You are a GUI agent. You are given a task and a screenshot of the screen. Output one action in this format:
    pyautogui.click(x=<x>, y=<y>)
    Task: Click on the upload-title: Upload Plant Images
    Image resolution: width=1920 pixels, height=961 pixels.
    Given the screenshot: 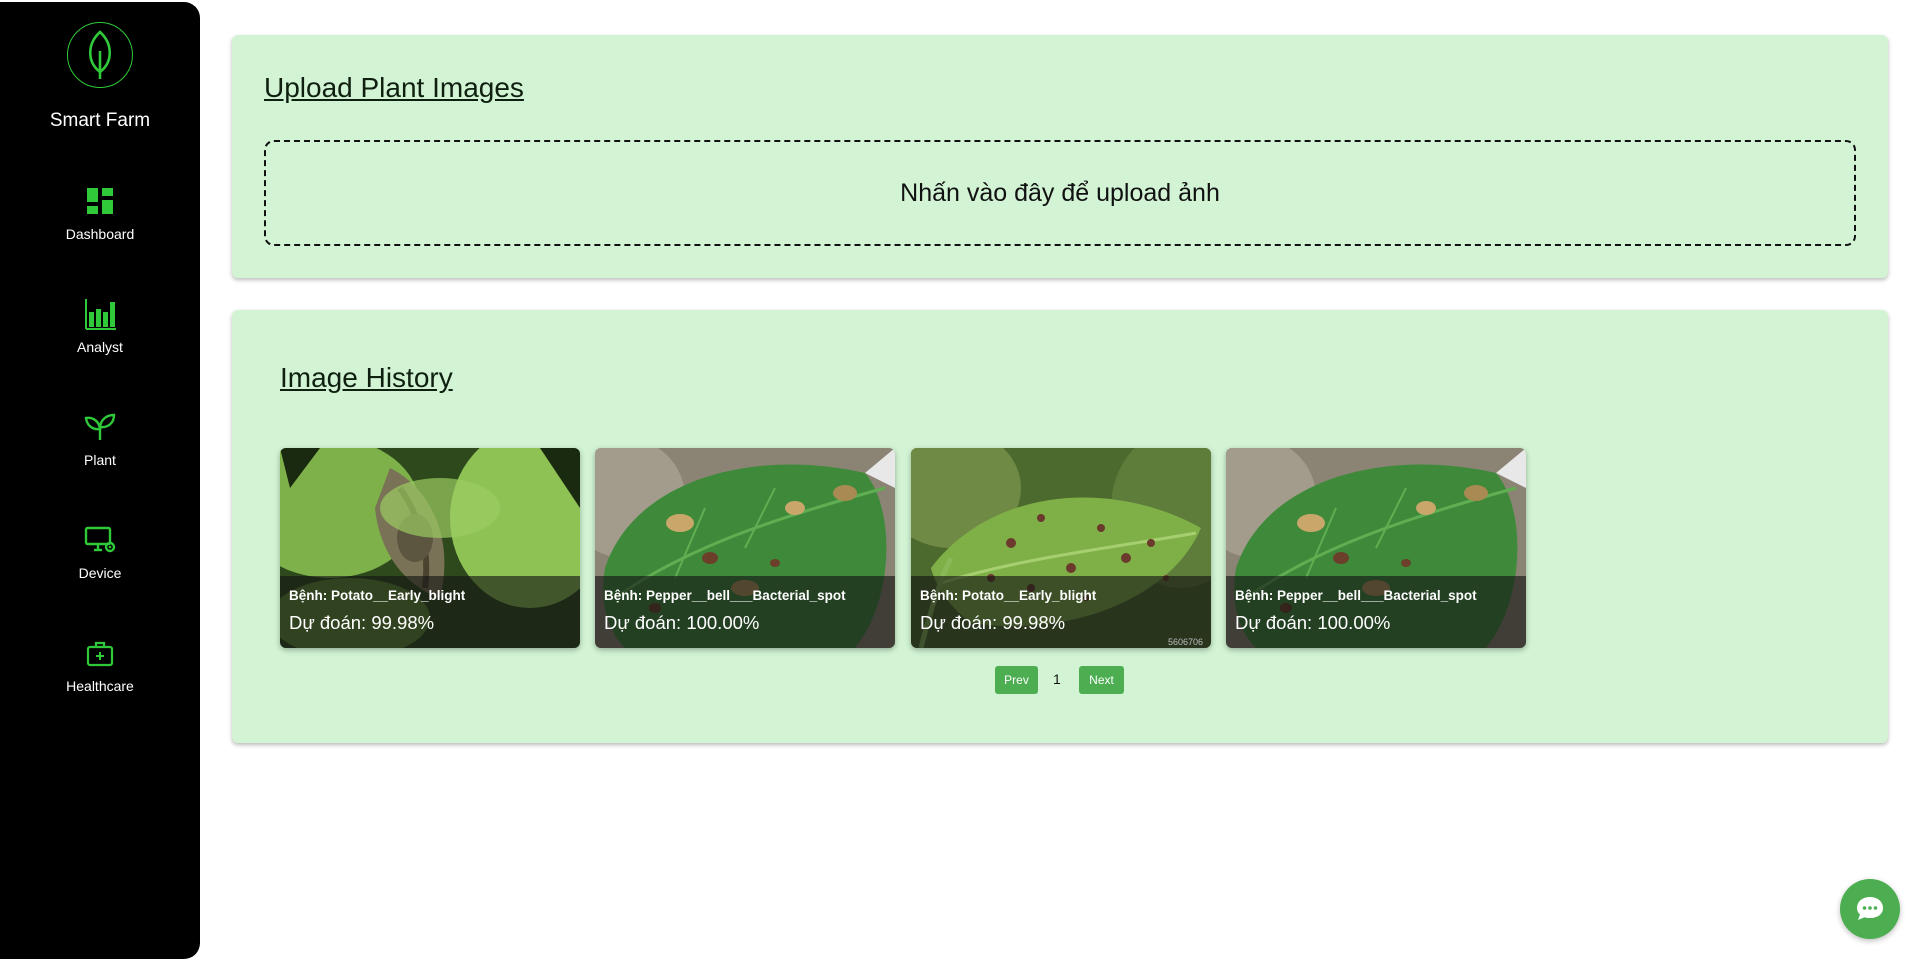 What is the action you would take?
    pyautogui.click(x=394, y=87)
    